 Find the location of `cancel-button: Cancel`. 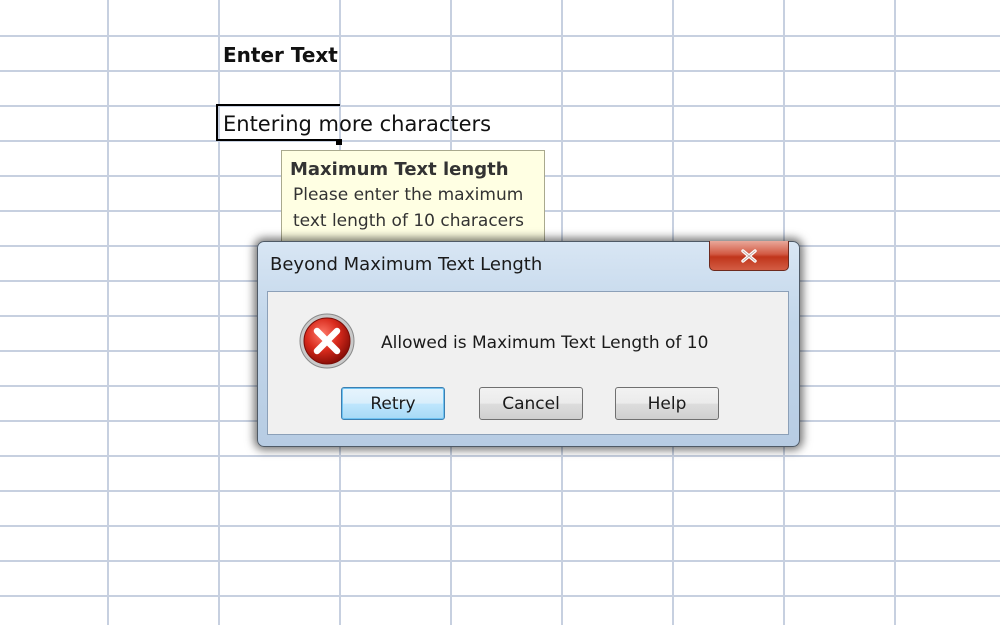

cancel-button: Cancel is located at coordinates (531, 403).